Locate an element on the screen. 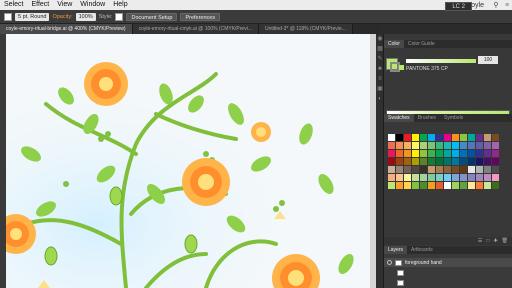 The height and width of the screenshot is (288, 512). menu-view: View is located at coordinates (64, 5).